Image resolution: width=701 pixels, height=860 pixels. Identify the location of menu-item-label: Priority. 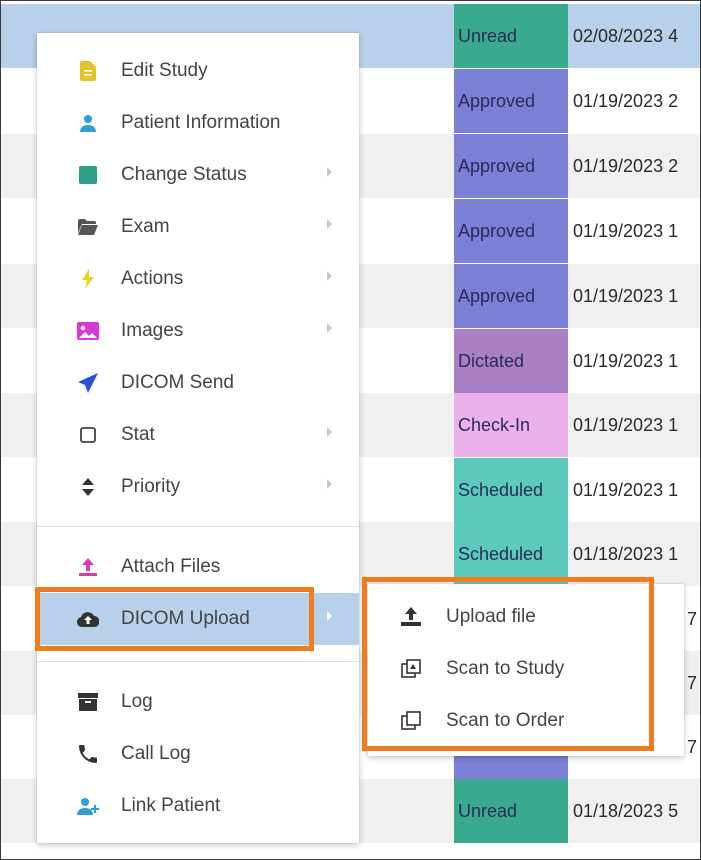
(151, 486).